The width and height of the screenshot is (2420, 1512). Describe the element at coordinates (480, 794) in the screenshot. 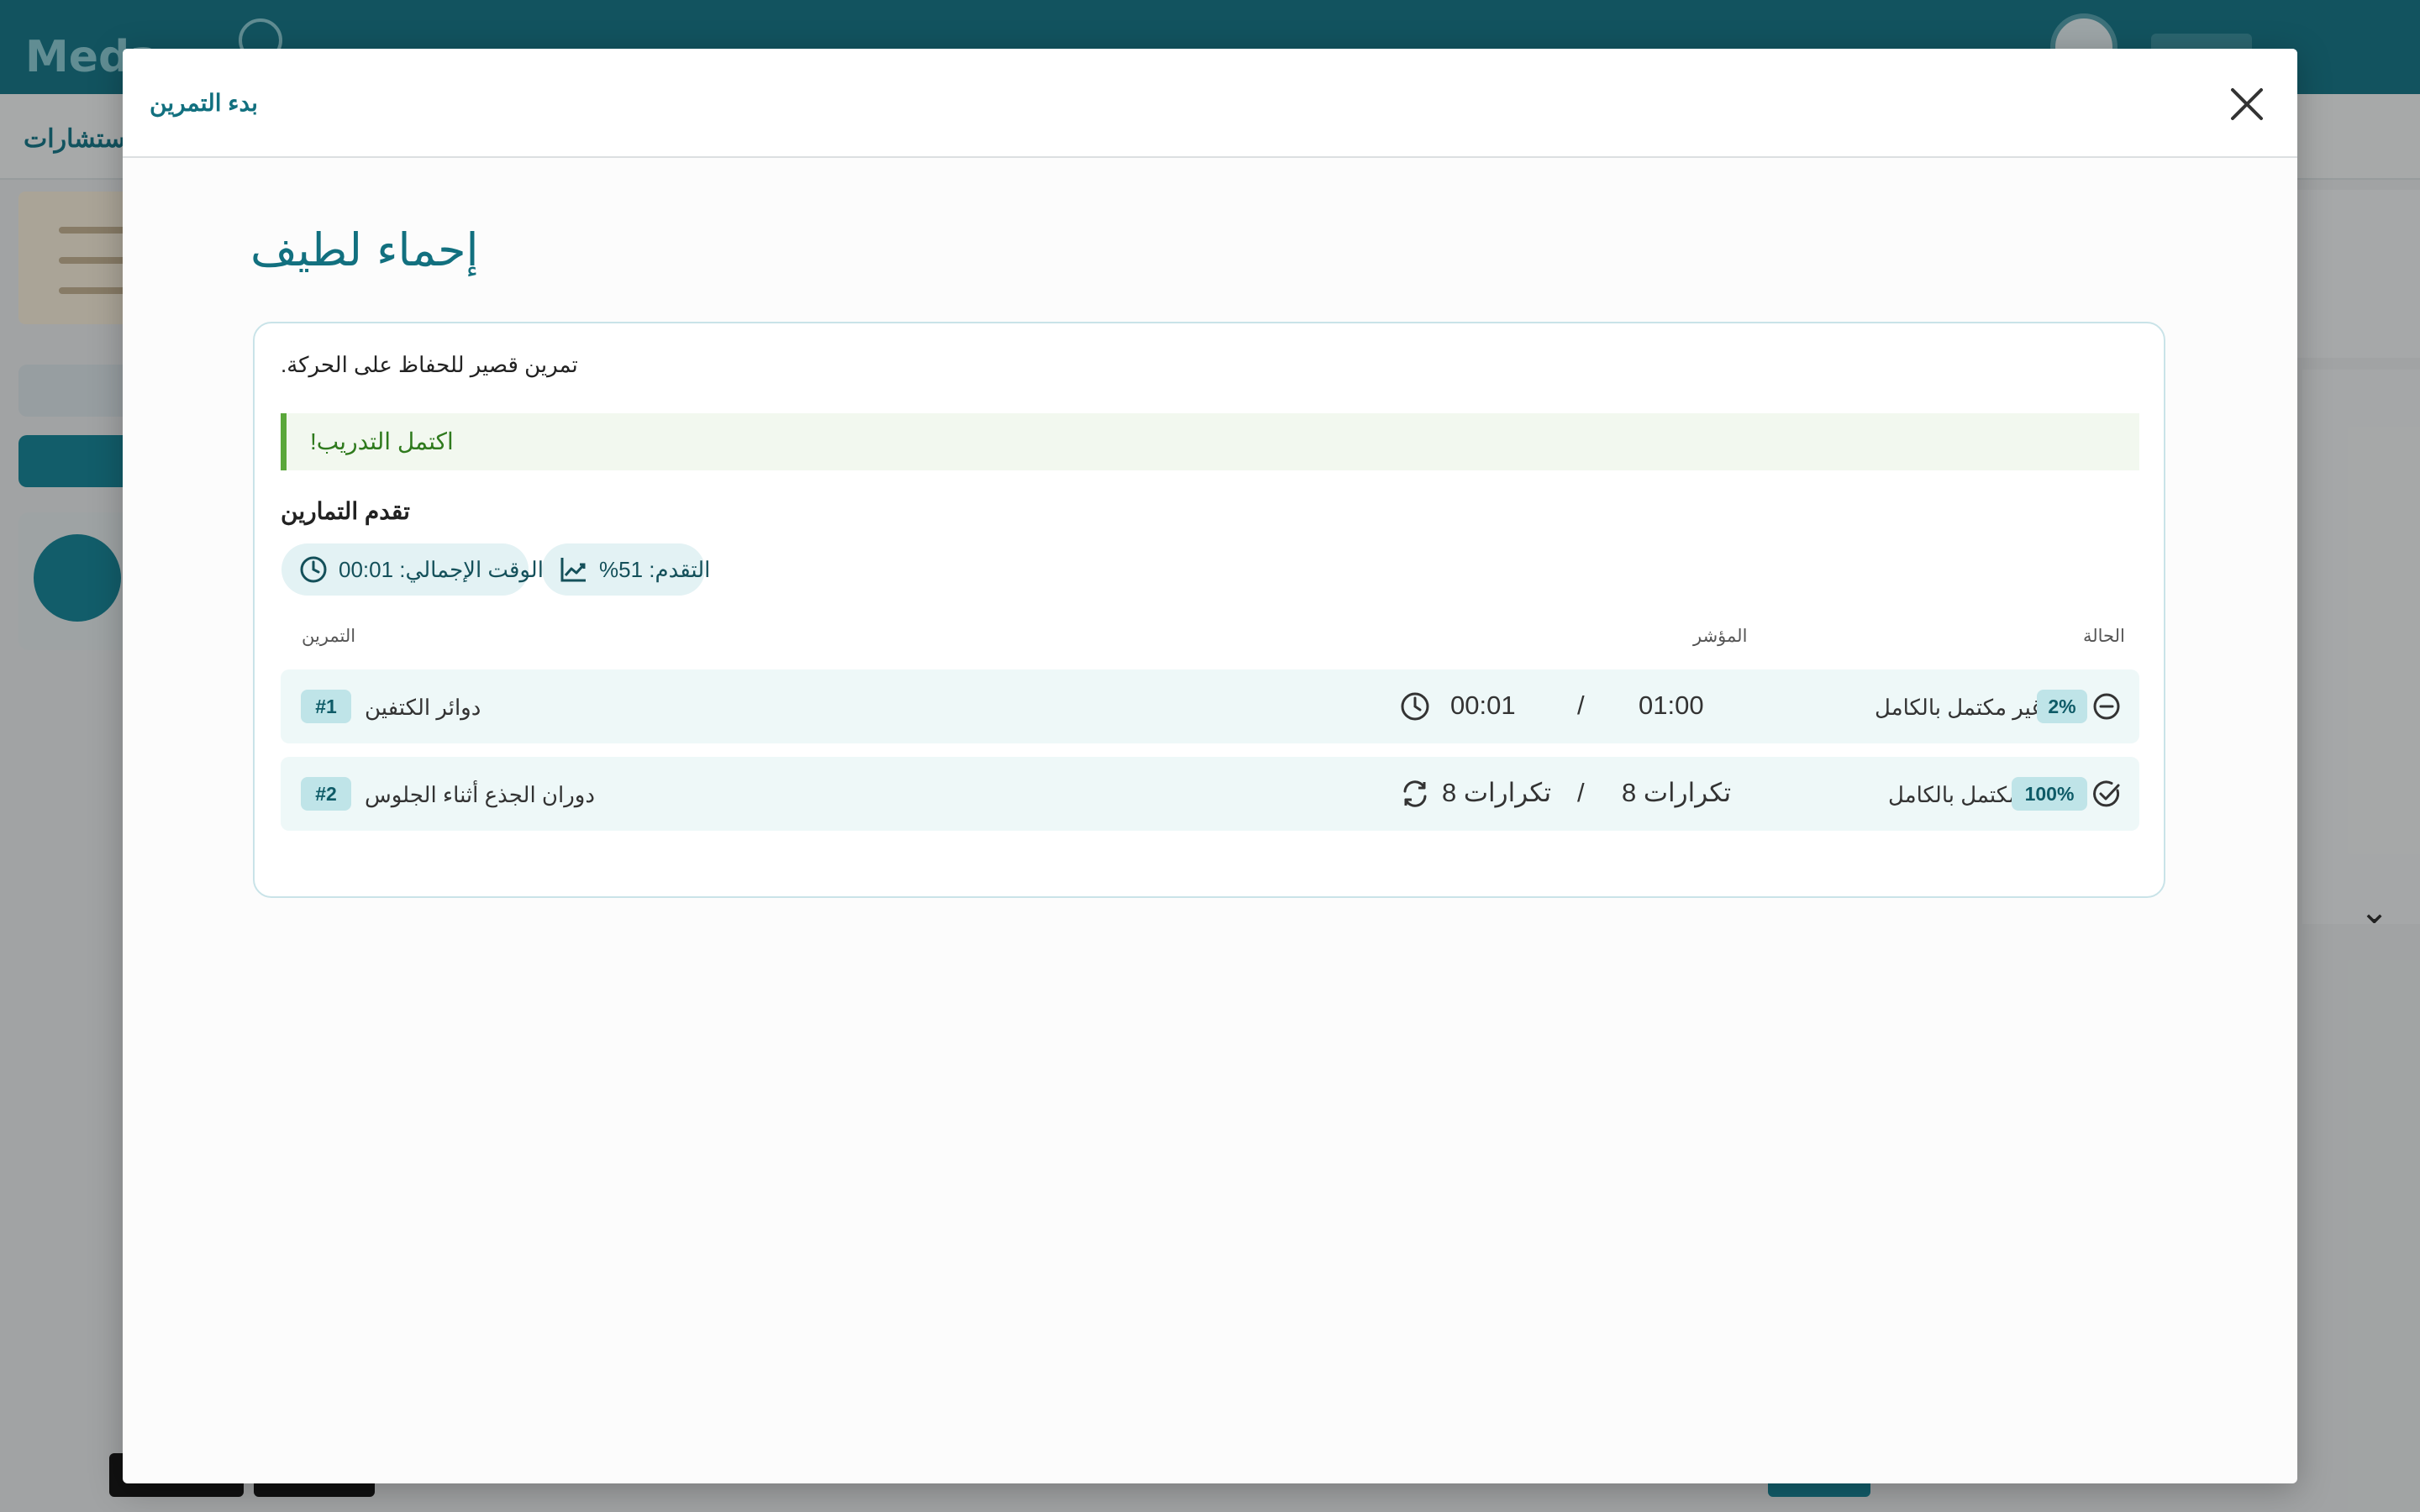

I see `exercise-name: دوران الجذع أثناء الجلوس` at that location.